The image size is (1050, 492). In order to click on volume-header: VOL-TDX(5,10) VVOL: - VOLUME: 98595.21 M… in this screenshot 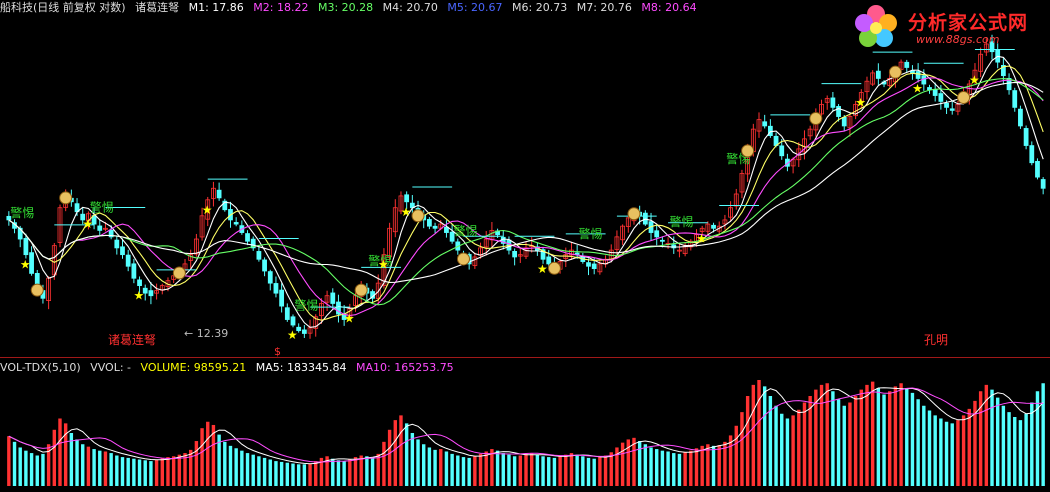, I will do `click(350, 368)`.